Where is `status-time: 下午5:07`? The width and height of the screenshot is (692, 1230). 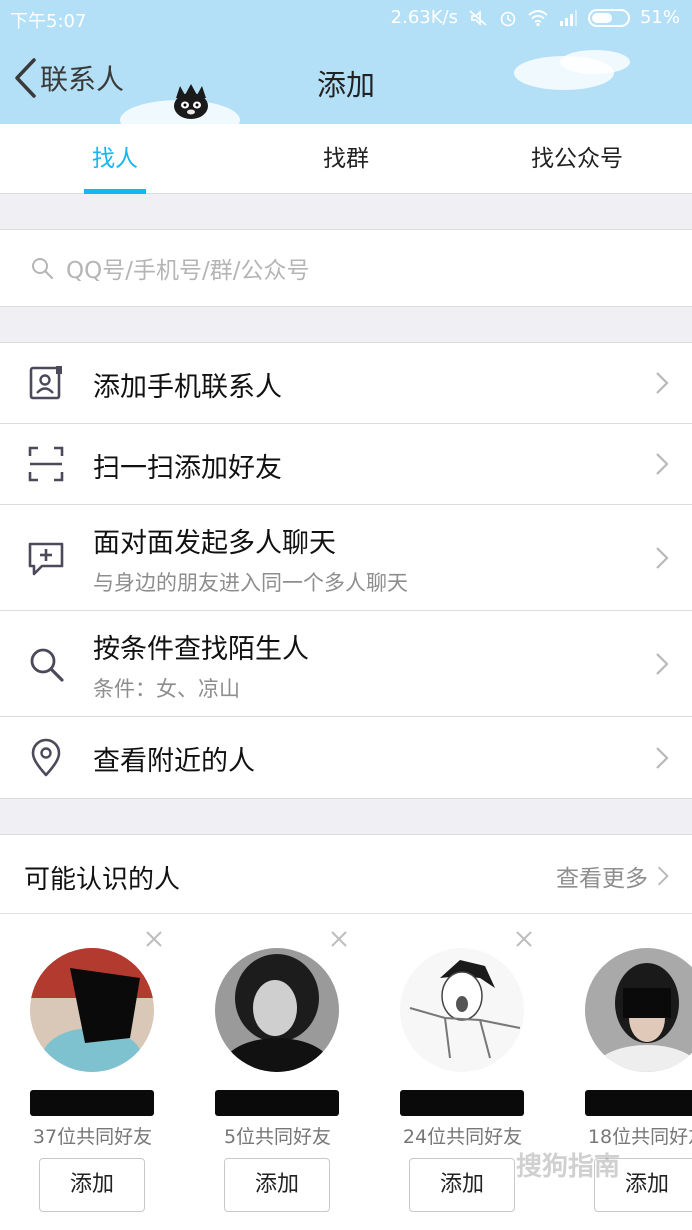 status-time: 下午5:07 is located at coordinates (48, 21).